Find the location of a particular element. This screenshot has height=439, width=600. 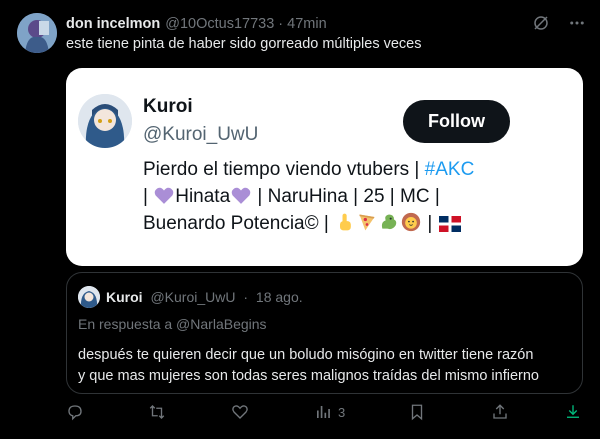

like-button is located at coordinates (240, 412).